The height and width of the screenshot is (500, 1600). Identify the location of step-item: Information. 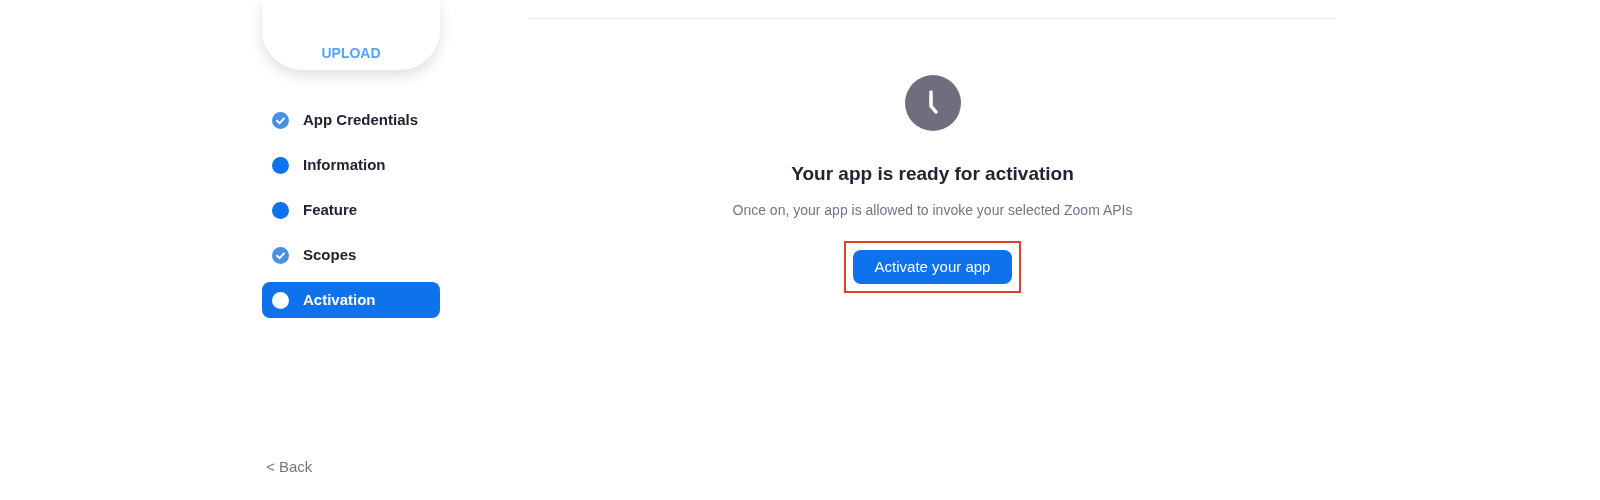
(351, 165).